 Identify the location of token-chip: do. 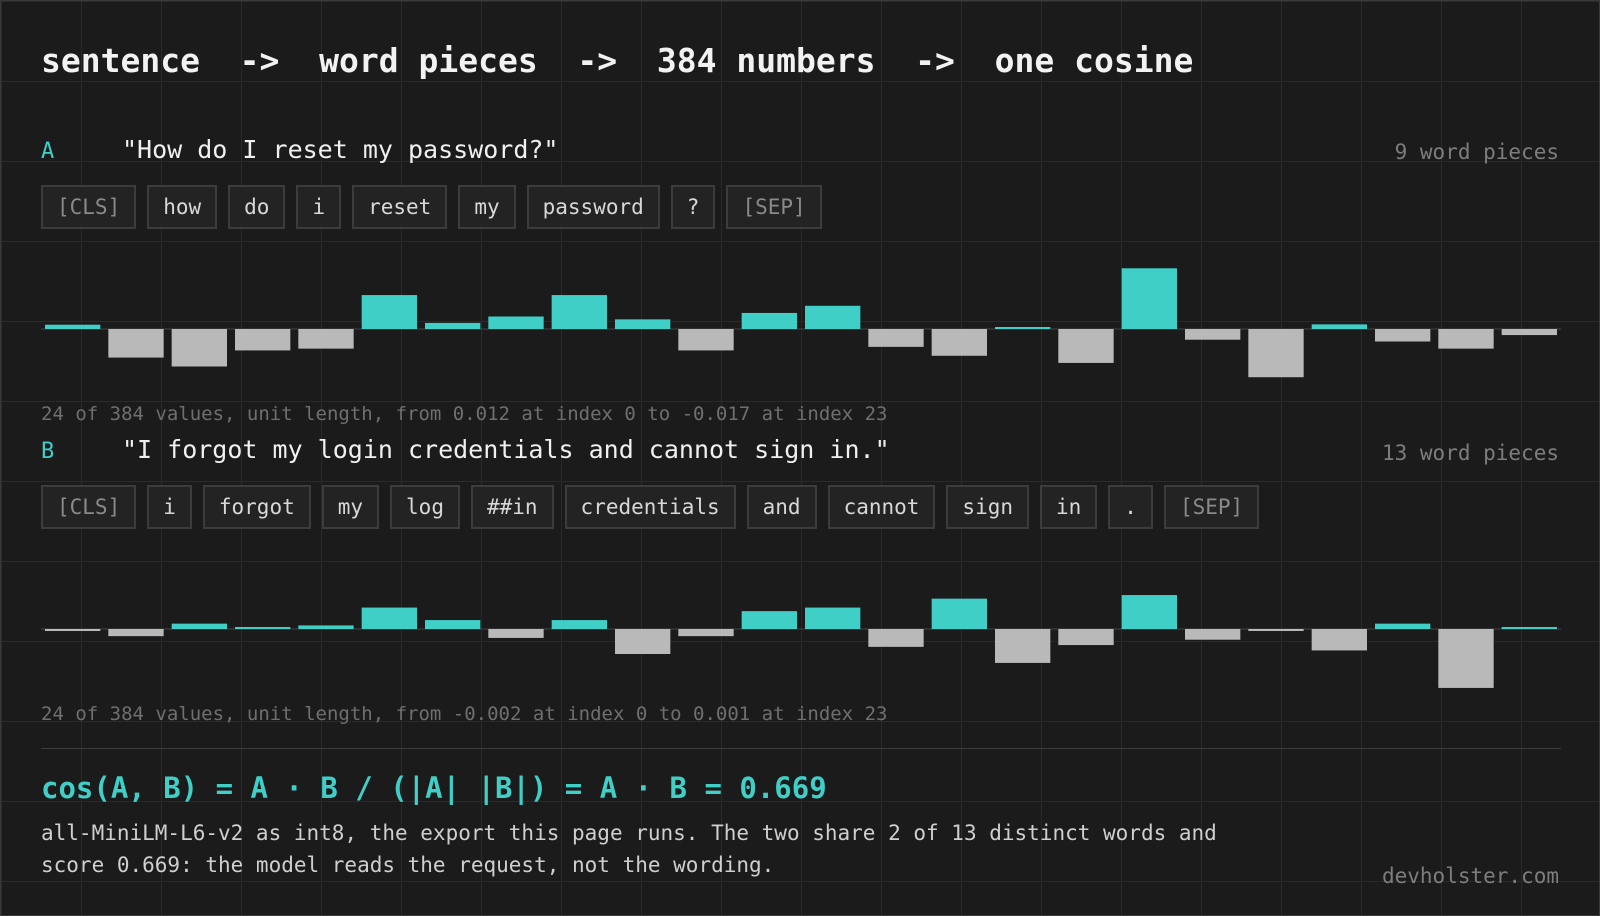
(257, 207).